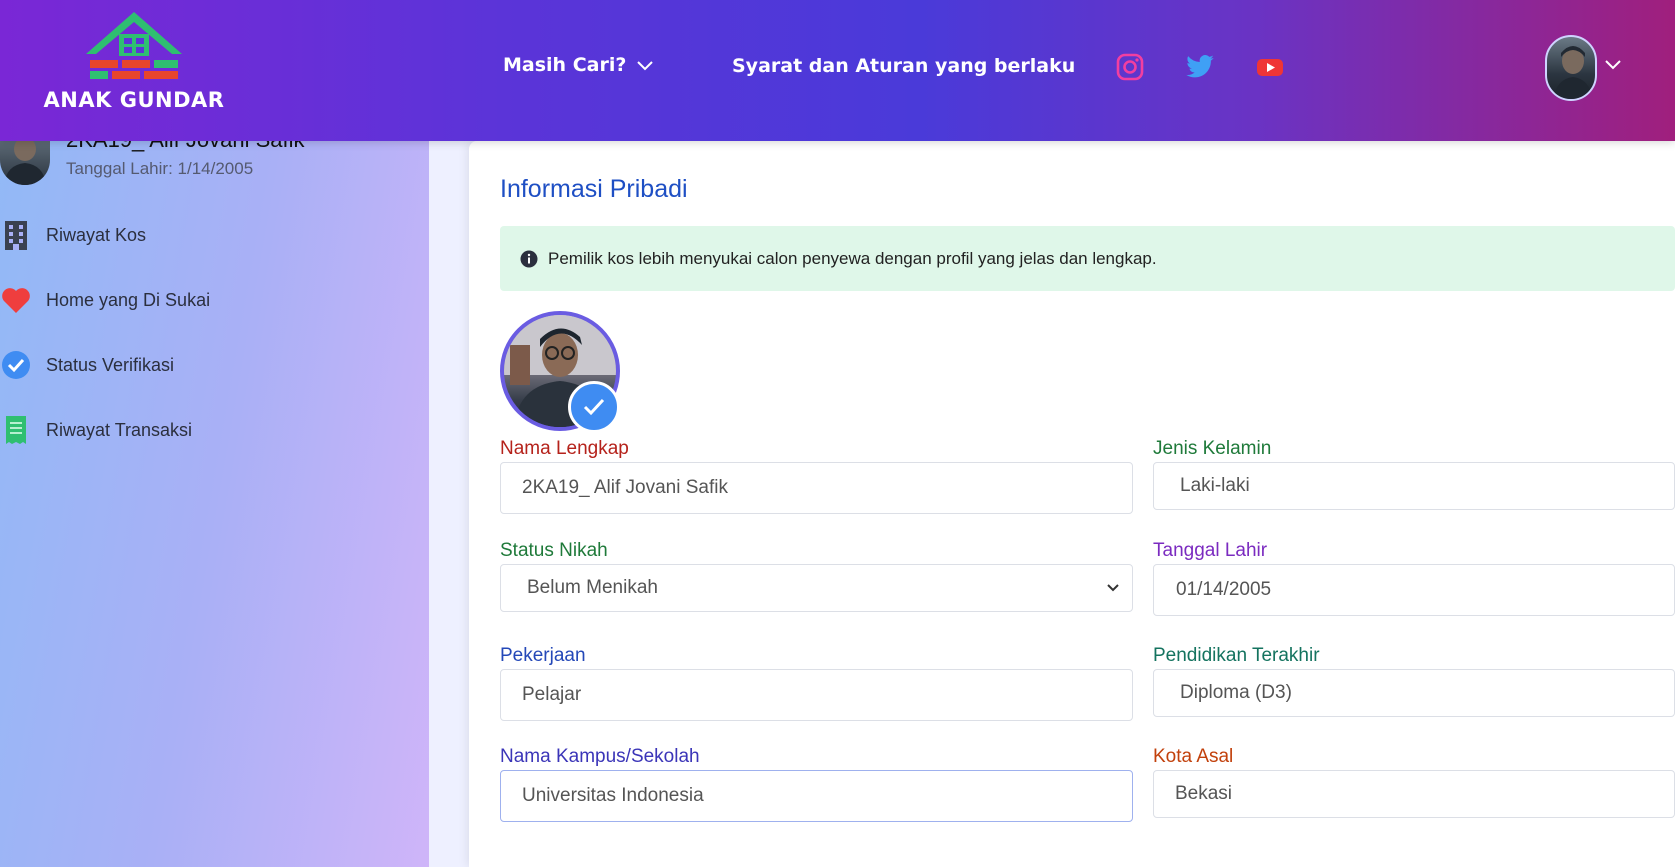  I want to click on house-logo-icon, so click(134, 45).